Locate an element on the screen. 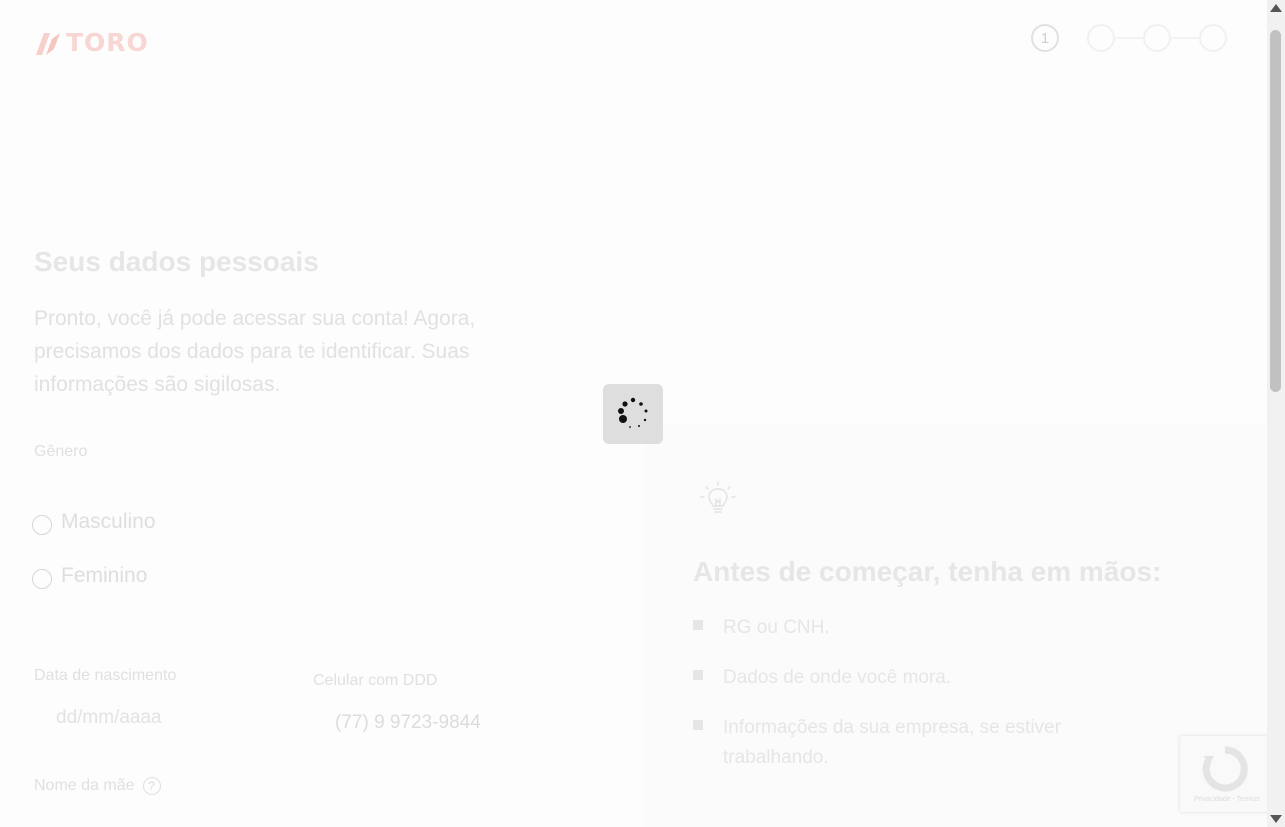 Image resolution: width=1285 pixels, height=827 pixels. brand-name: TORO is located at coordinates (107, 42).